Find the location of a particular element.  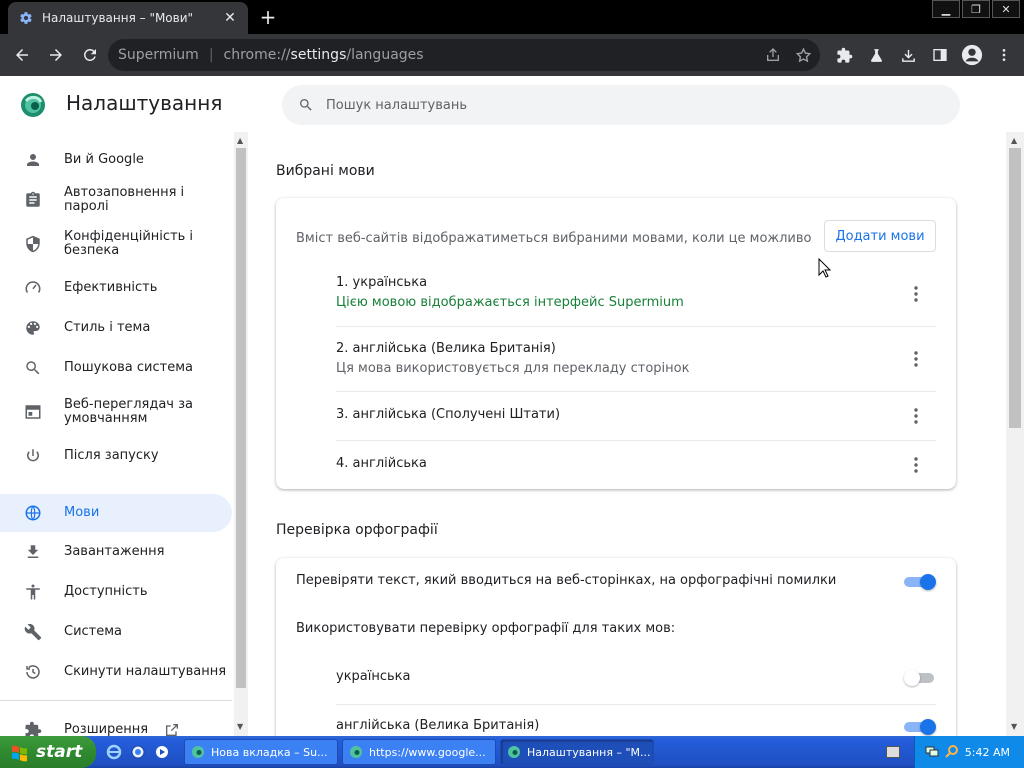

side-panel-icon is located at coordinates (940, 55).